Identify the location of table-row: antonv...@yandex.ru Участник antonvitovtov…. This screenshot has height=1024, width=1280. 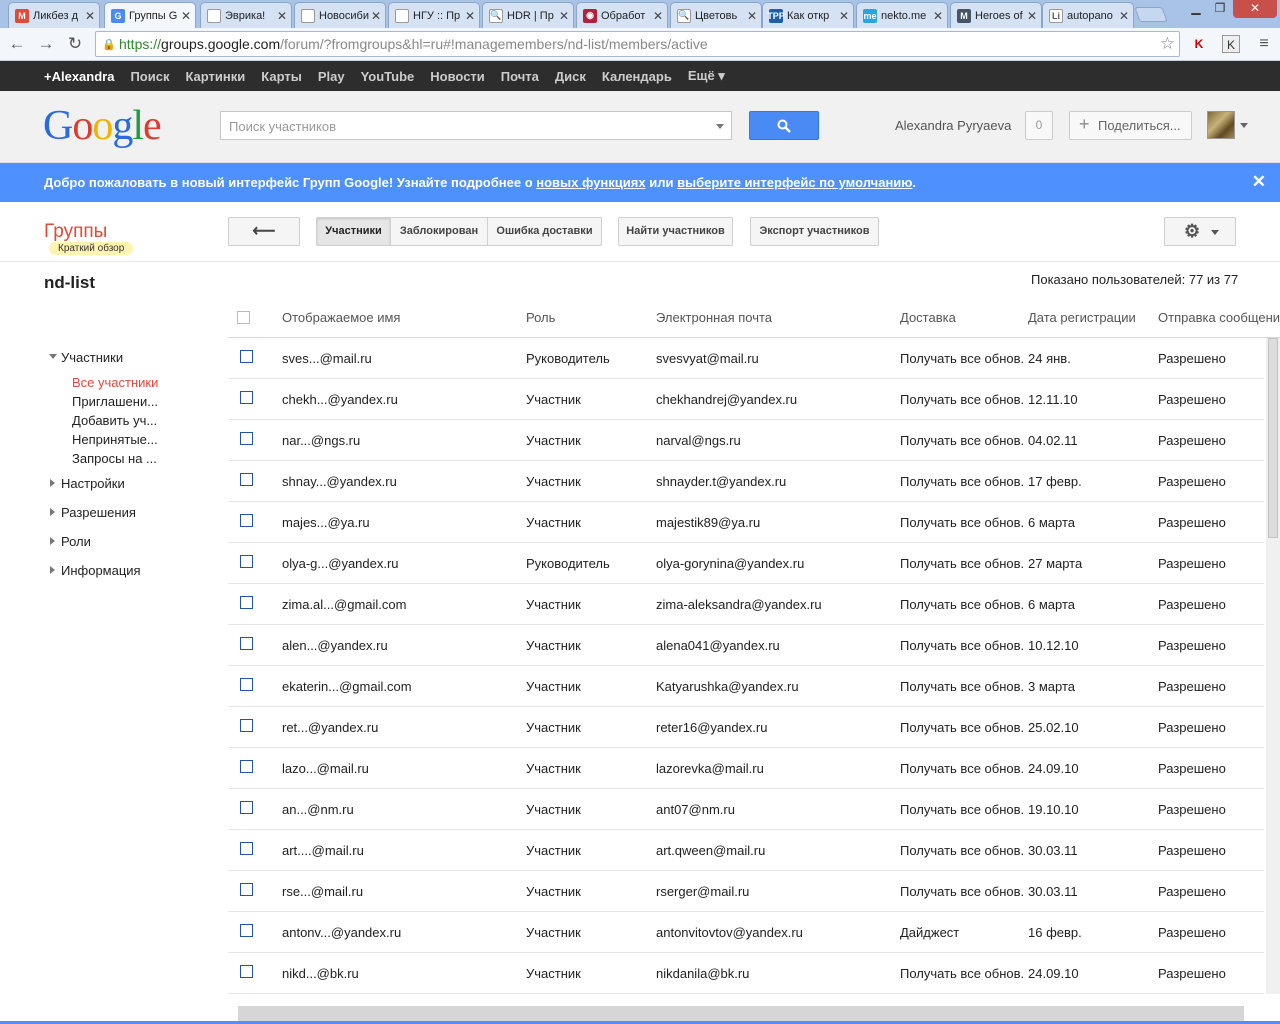
(746, 932).